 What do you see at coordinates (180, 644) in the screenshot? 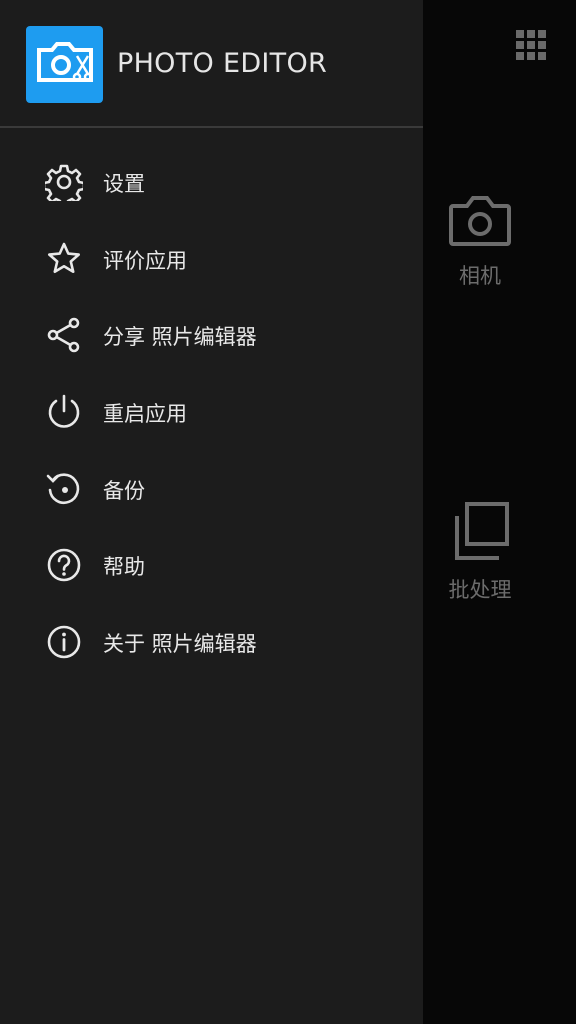
I see `menu-item-label: 关于 照片编辑器` at bounding box center [180, 644].